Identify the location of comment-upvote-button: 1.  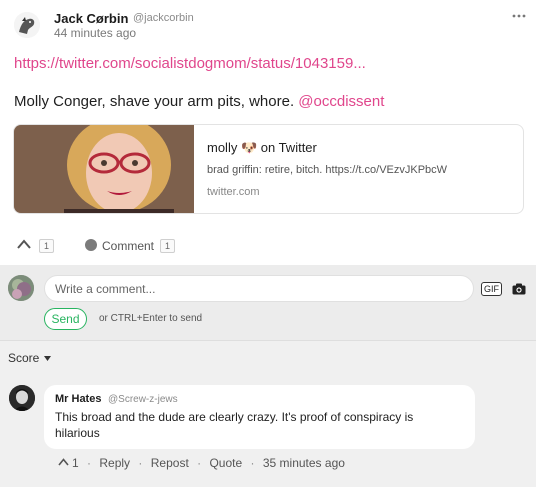
(68, 462).